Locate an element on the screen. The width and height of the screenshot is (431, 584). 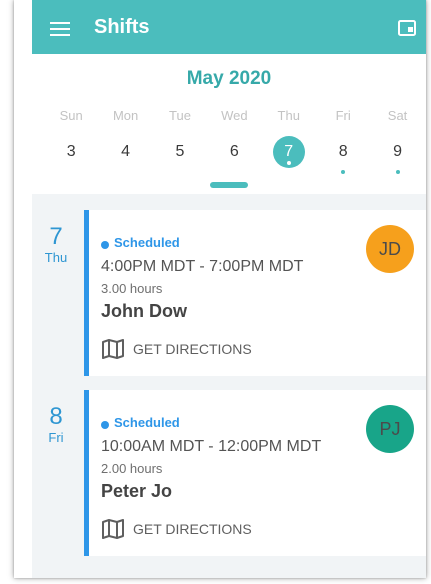
date-number-container: 9 is located at coordinates (398, 155).